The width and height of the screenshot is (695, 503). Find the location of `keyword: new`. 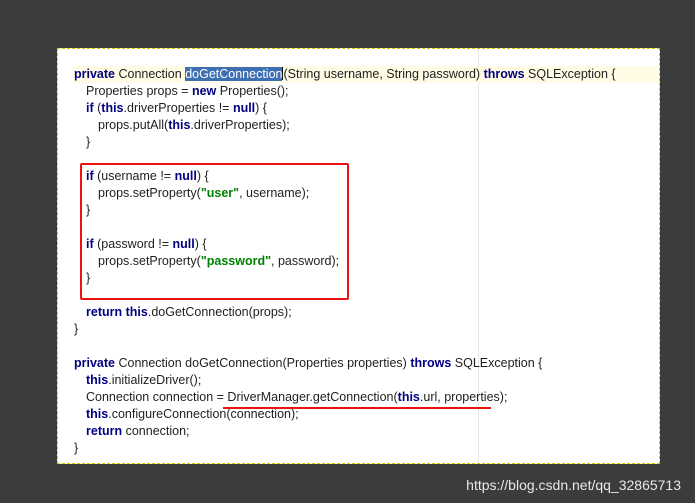

keyword: new is located at coordinates (204, 91).